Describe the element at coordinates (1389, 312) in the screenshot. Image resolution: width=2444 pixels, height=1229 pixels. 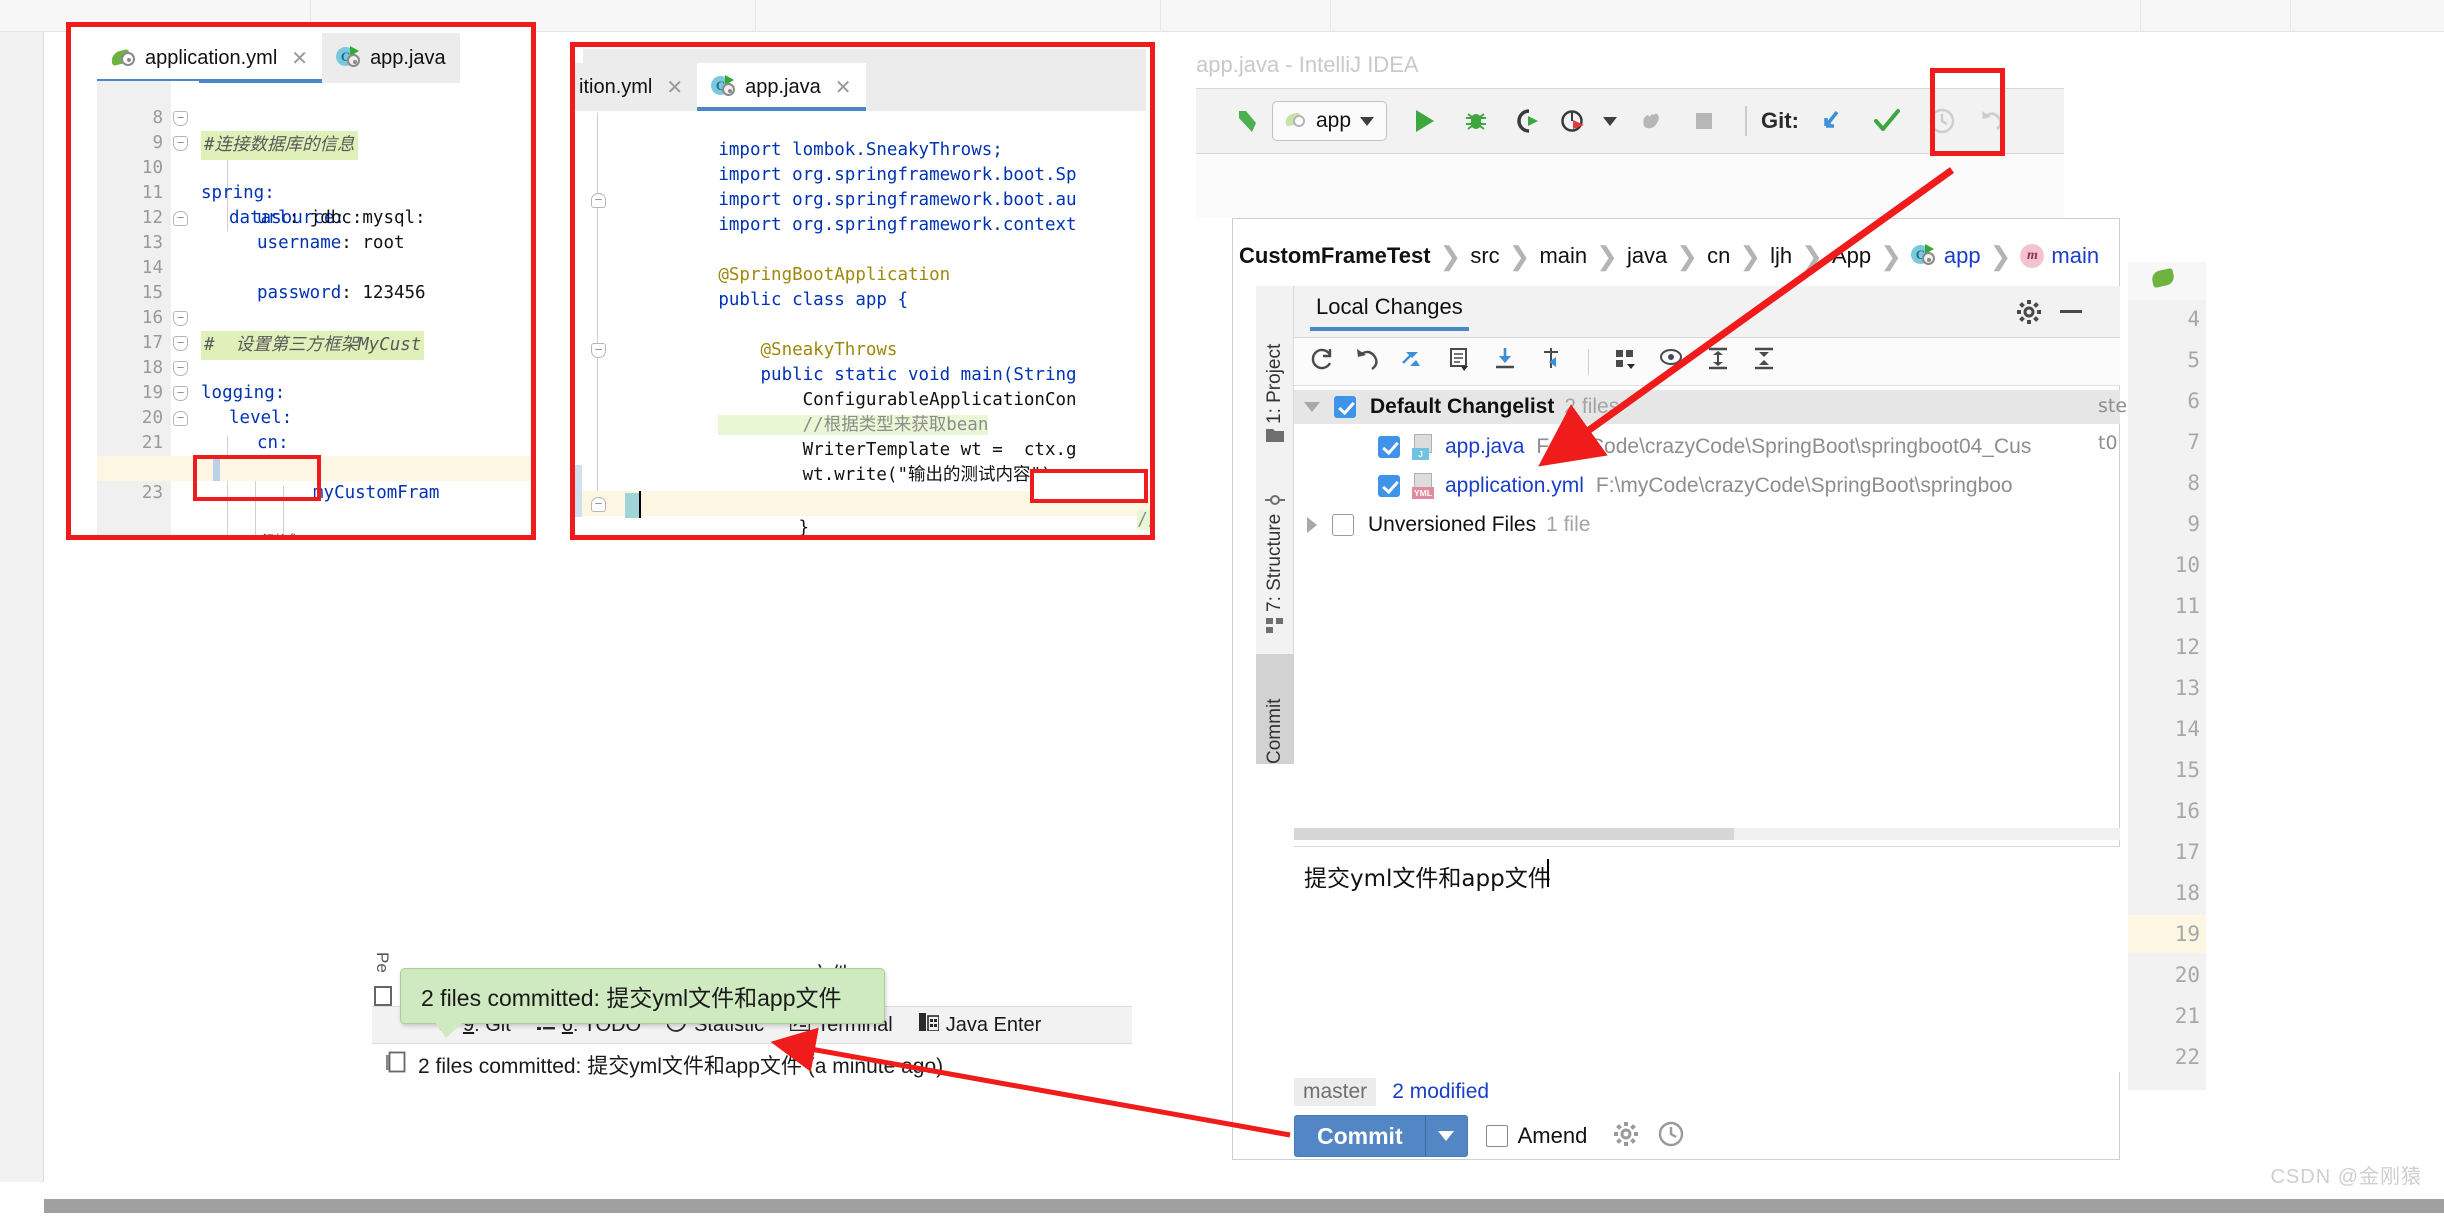
I see `tab-local-changes: Local Changes` at that location.